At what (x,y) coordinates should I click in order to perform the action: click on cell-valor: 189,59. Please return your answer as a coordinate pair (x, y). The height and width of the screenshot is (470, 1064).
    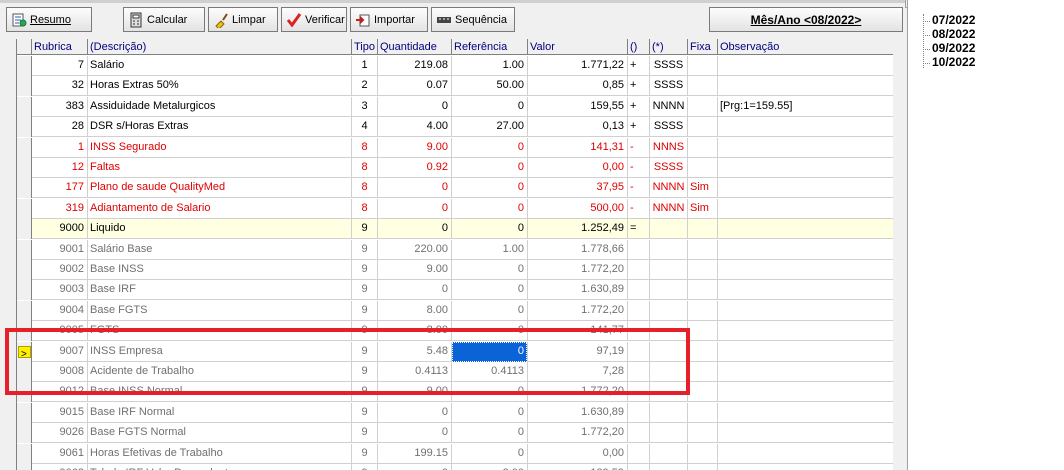
    Looking at the image, I should click on (578, 467).